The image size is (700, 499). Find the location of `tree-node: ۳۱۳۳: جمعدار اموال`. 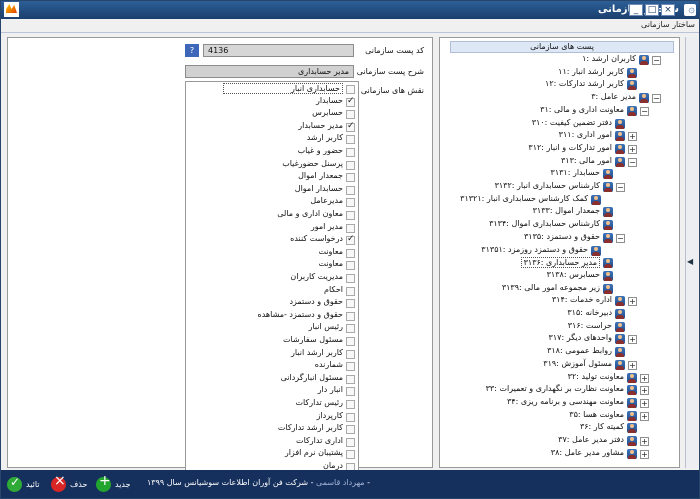

tree-node: ۳۱۳۳: جمعدار اموال is located at coordinates (526, 212).